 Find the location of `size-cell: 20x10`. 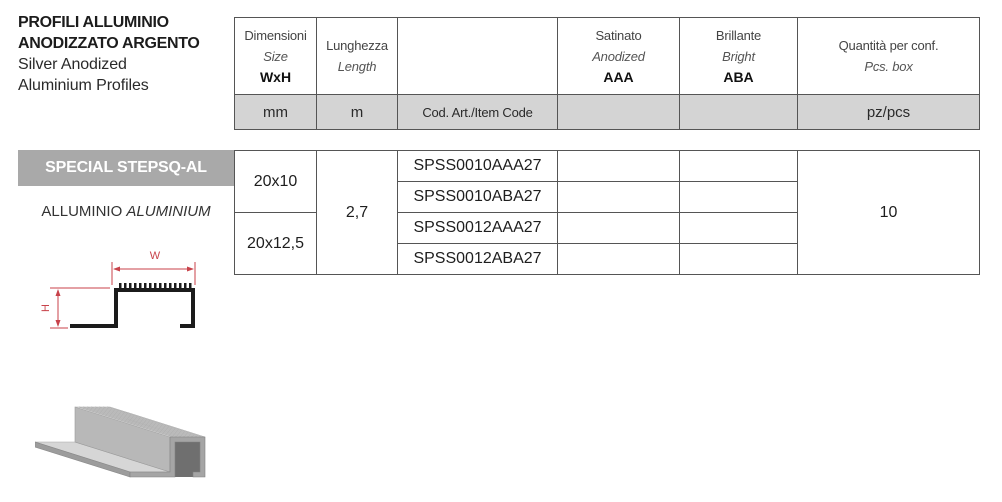

size-cell: 20x10 is located at coordinates (275, 181).